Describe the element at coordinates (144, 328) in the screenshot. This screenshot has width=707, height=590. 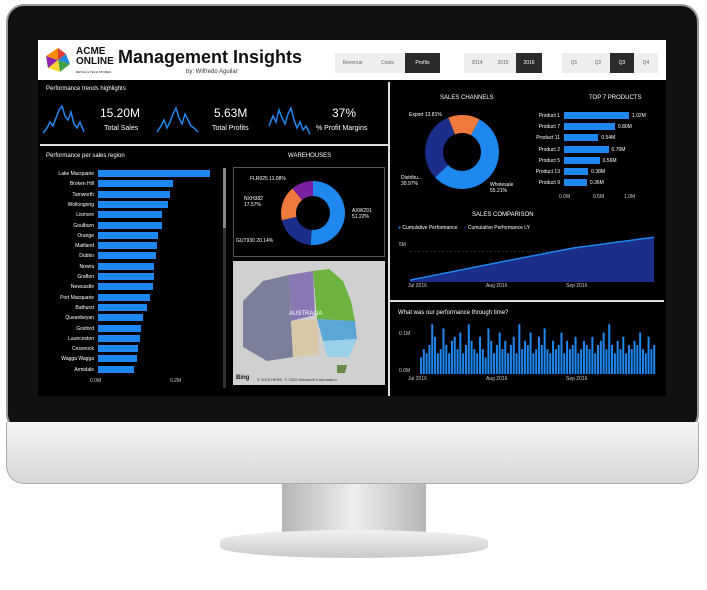
I see `region-bar-row: Gosford` at that location.